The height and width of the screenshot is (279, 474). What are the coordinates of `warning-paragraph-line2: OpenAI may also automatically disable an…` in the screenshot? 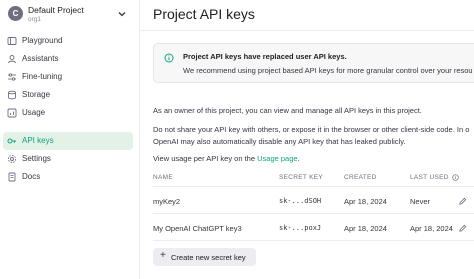 It's located at (279, 141).